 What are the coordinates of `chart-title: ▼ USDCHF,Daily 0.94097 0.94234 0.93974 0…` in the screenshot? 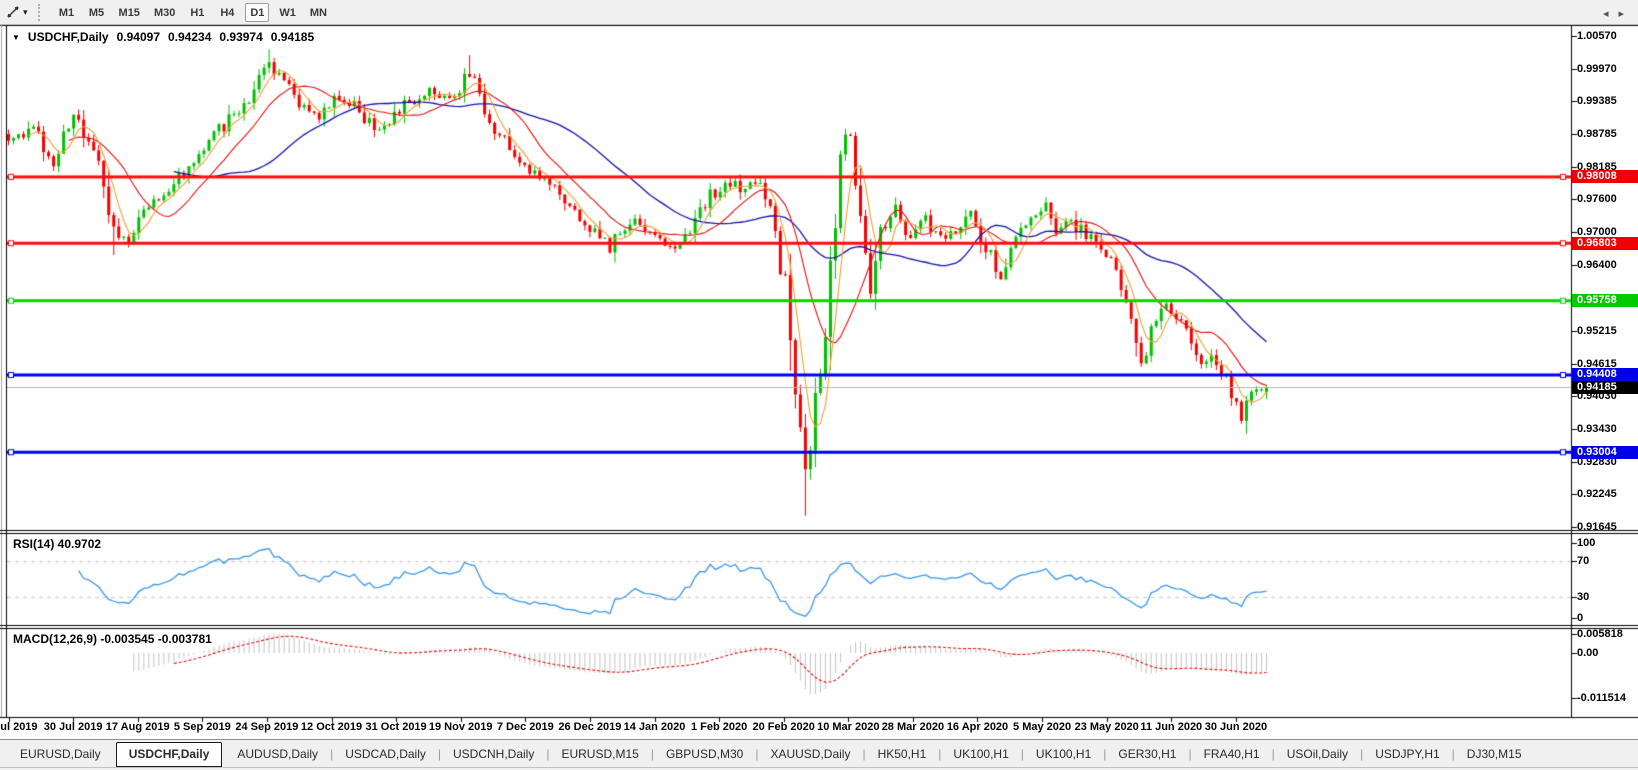 It's located at (163, 37).